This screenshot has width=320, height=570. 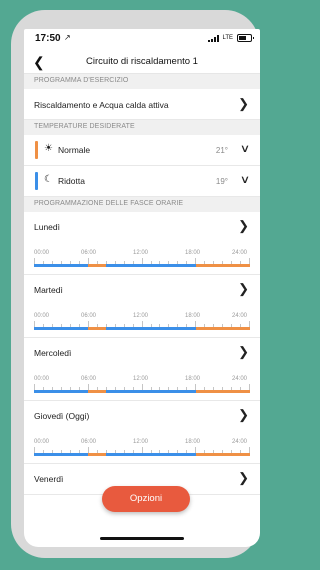 I want to click on moon-icon: ☾, so click(x=48, y=179).